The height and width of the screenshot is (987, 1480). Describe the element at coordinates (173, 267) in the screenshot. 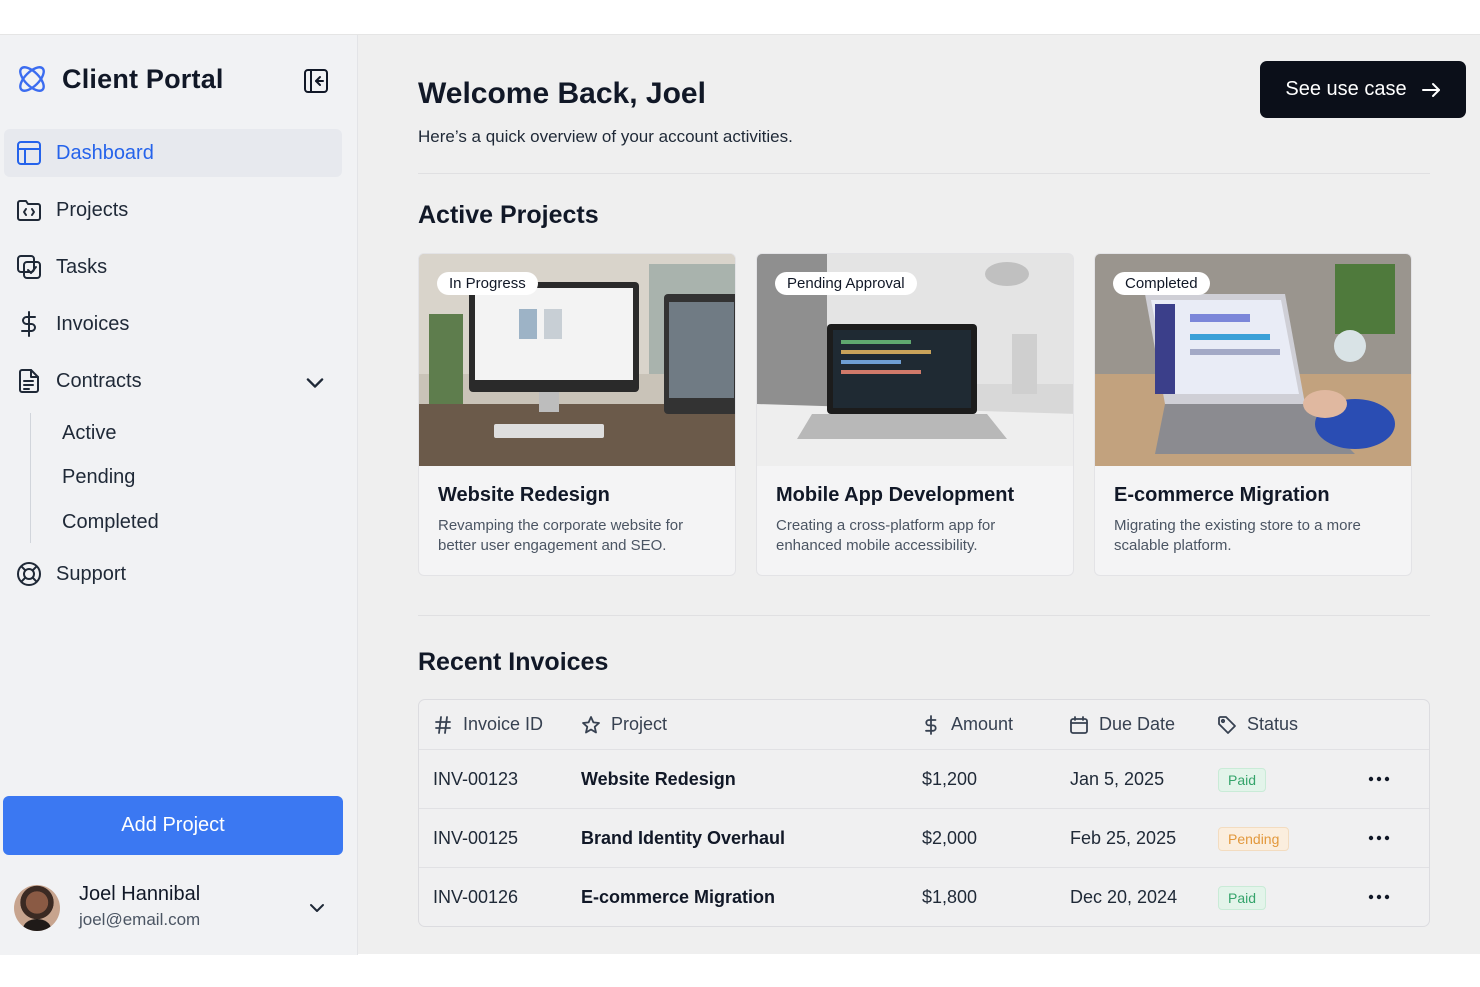

I see `sidebar-item-tasks: Tasks` at that location.